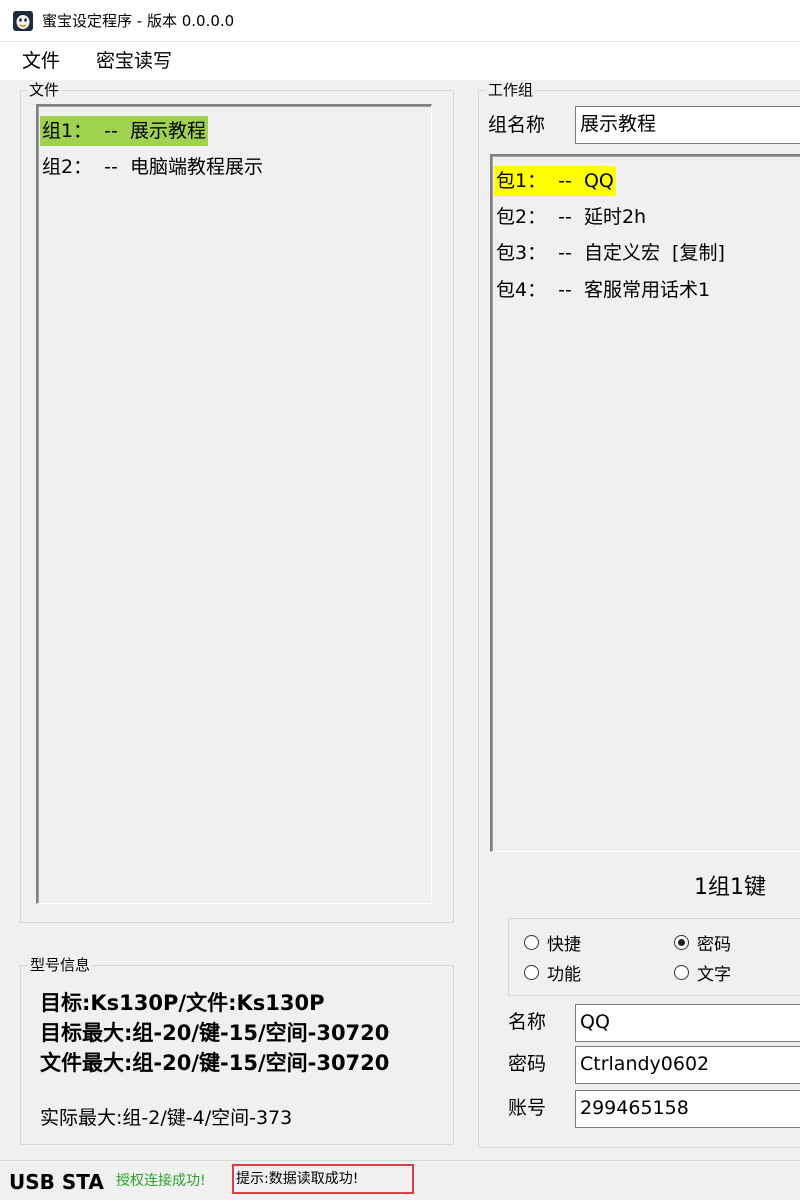  I want to click on app-logo-icon, so click(23, 21).